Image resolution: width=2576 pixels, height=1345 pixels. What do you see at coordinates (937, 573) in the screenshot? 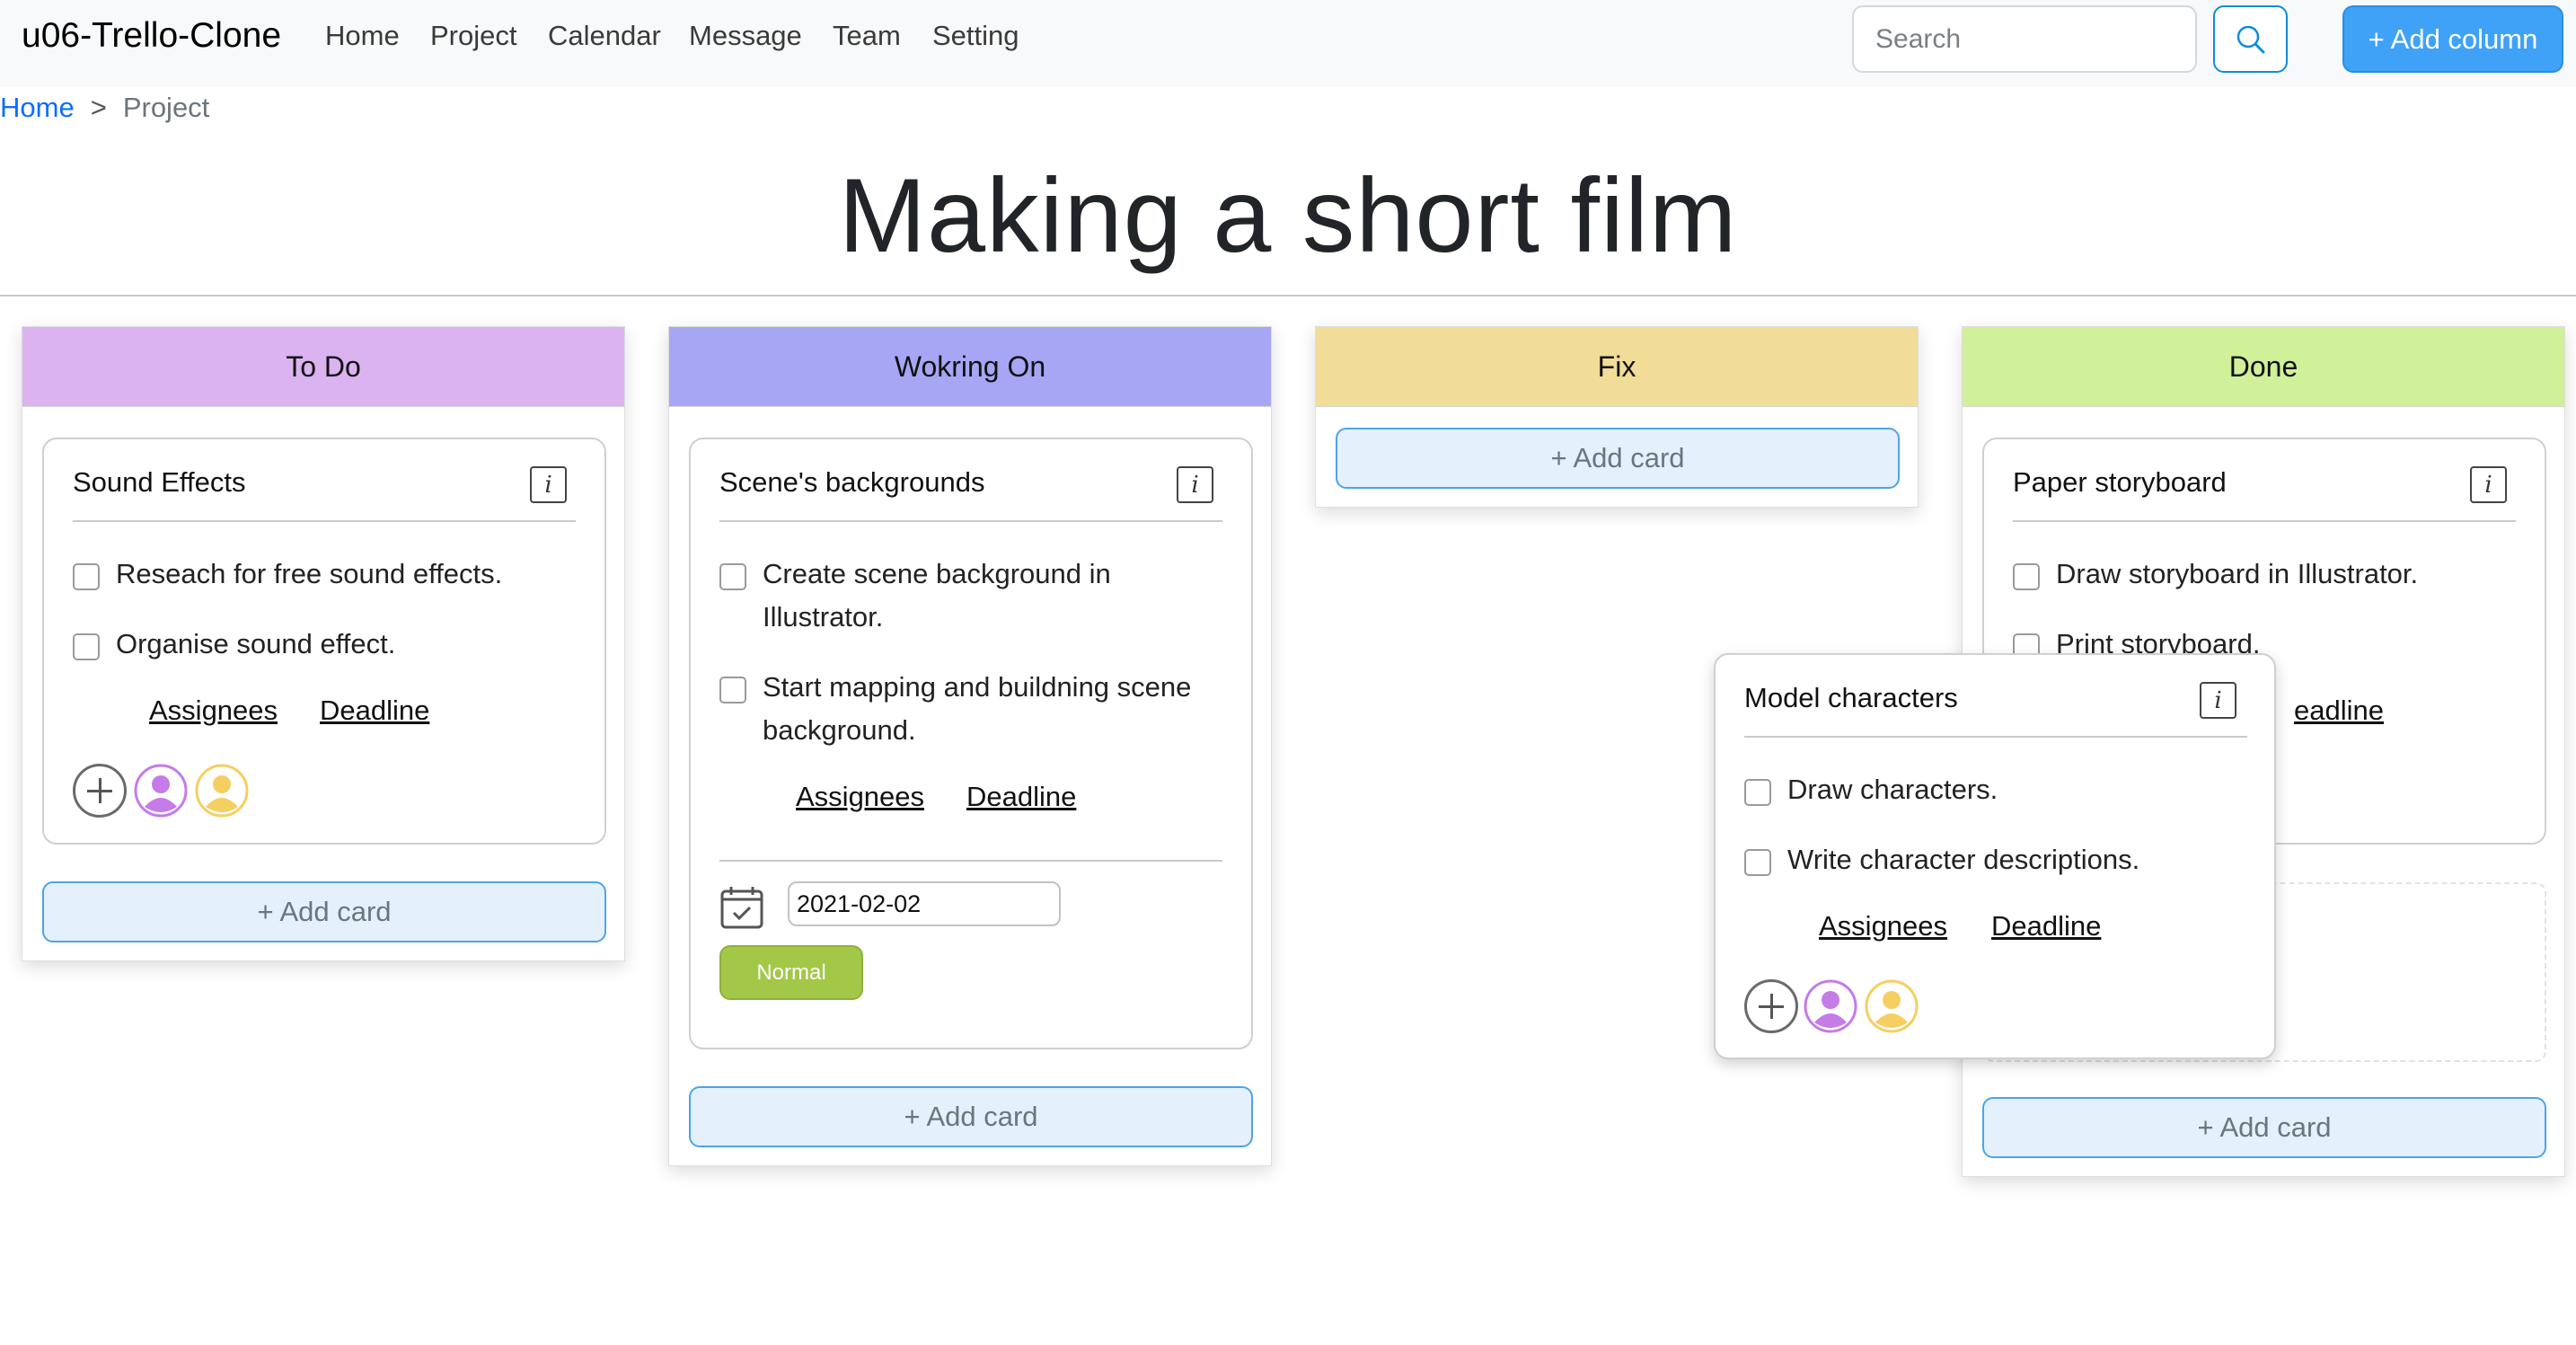
I see `task-line: Create scene background in` at bounding box center [937, 573].